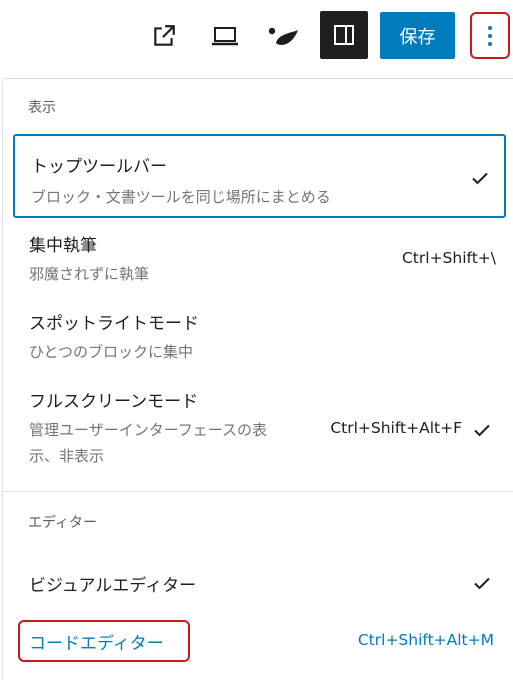  What do you see at coordinates (259, 642) in the screenshot?
I see `menu-item-code-editor: コードエディター Ctrl+Shift+Alt+M` at bounding box center [259, 642].